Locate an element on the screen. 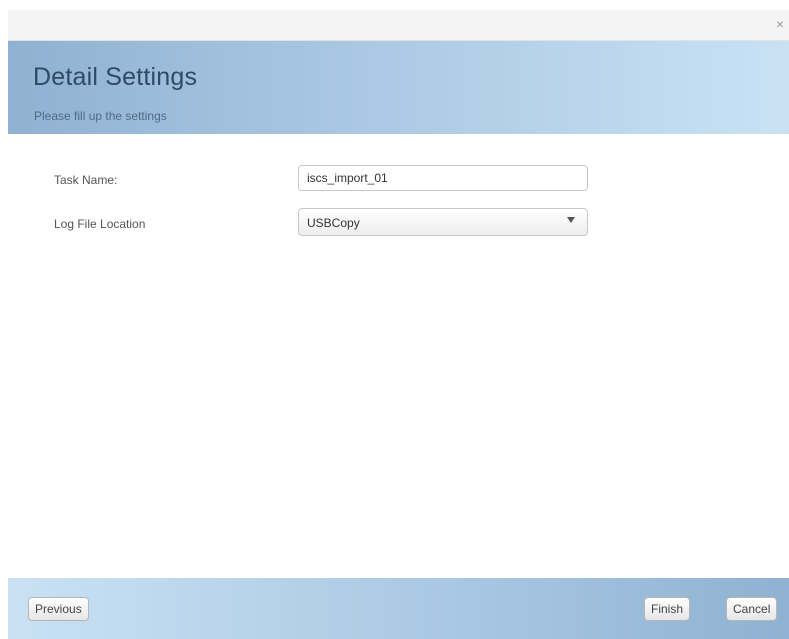 Image resolution: width=789 pixels, height=639 pixels. cancel-button: Cancel is located at coordinates (752, 609).